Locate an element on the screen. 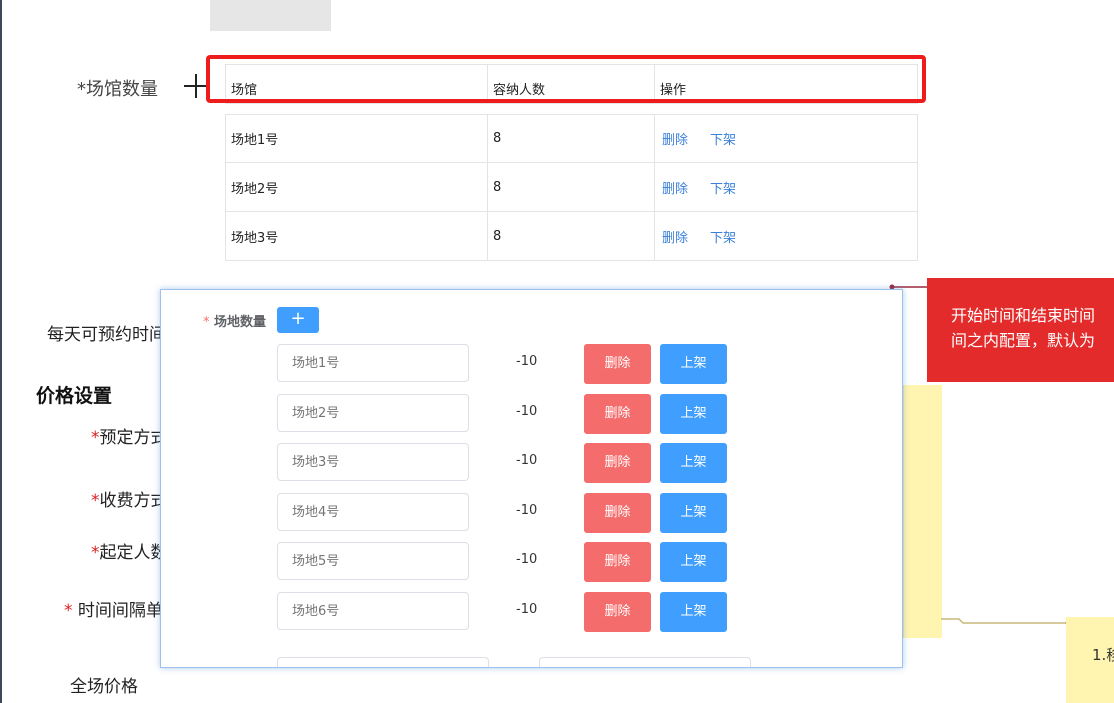  table-row: 场地1号 8 删除 下架 is located at coordinates (571, 138).